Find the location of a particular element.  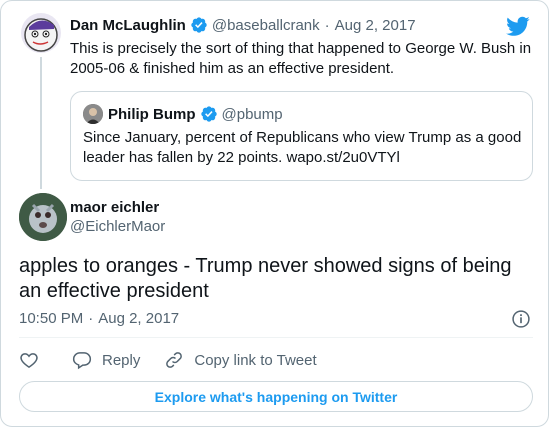

copy-link-button: Copy link to Tweet is located at coordinates (240, 360).